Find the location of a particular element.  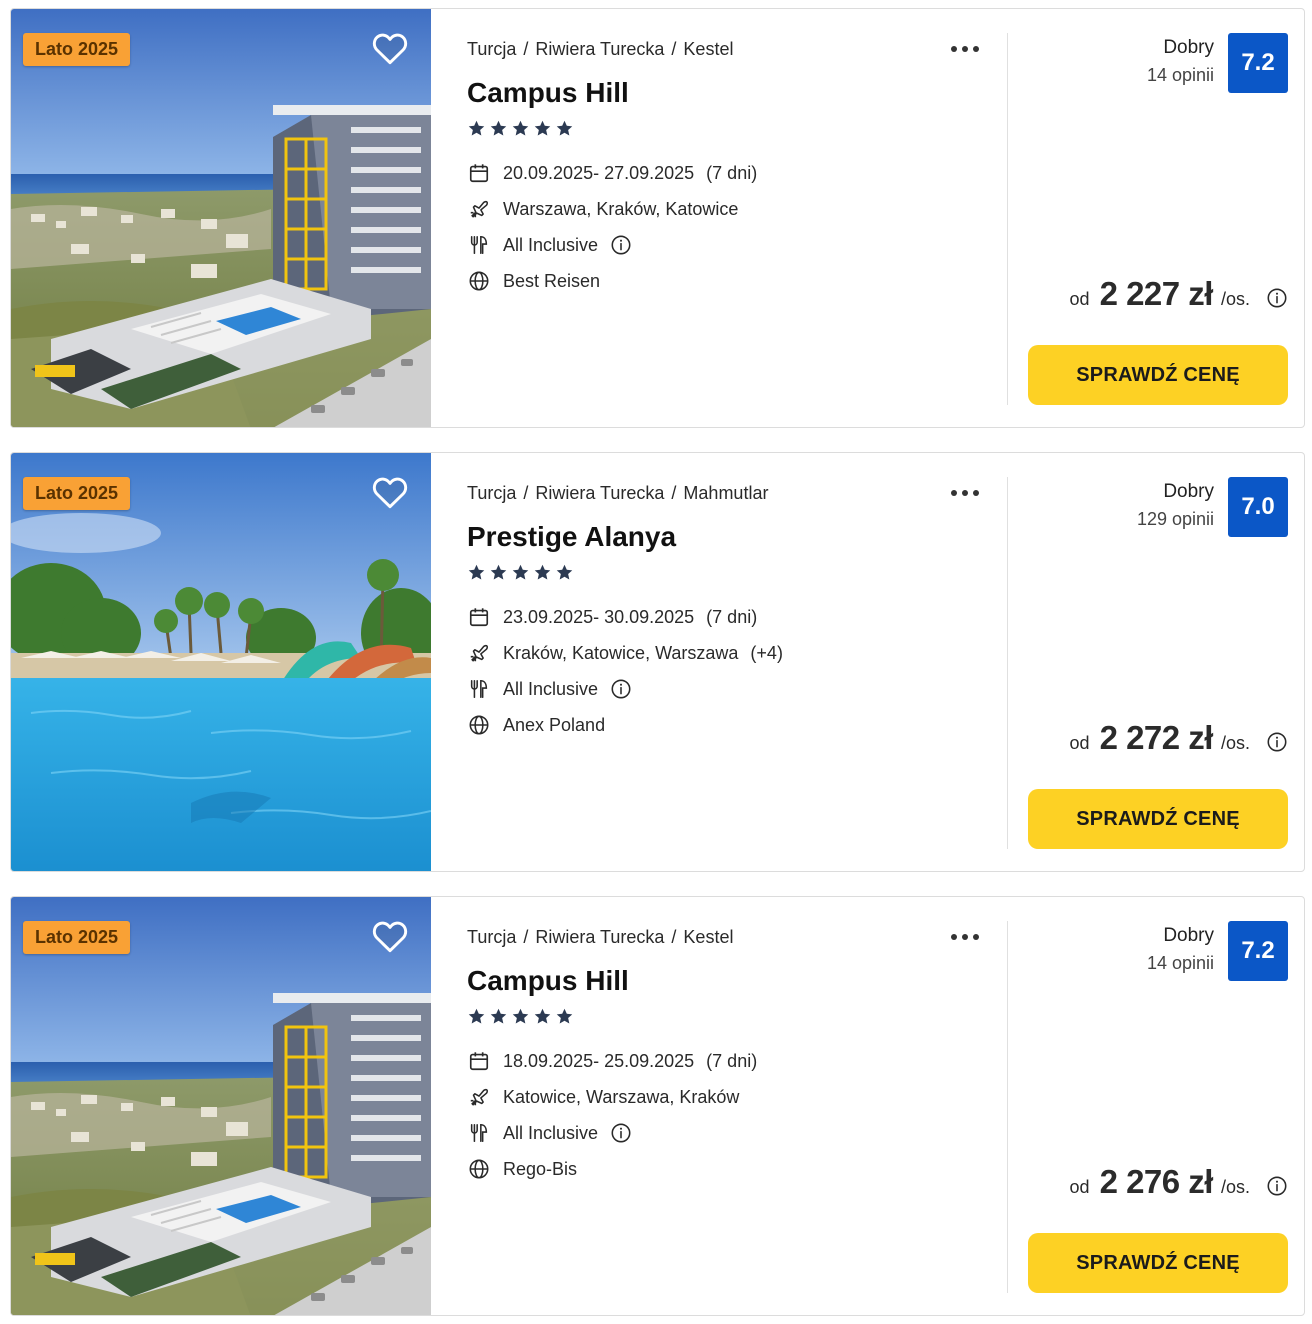

trip-dates: 18.09.2025- 25.09.2025 (7 dni) is located at coordinates (612, 1061).